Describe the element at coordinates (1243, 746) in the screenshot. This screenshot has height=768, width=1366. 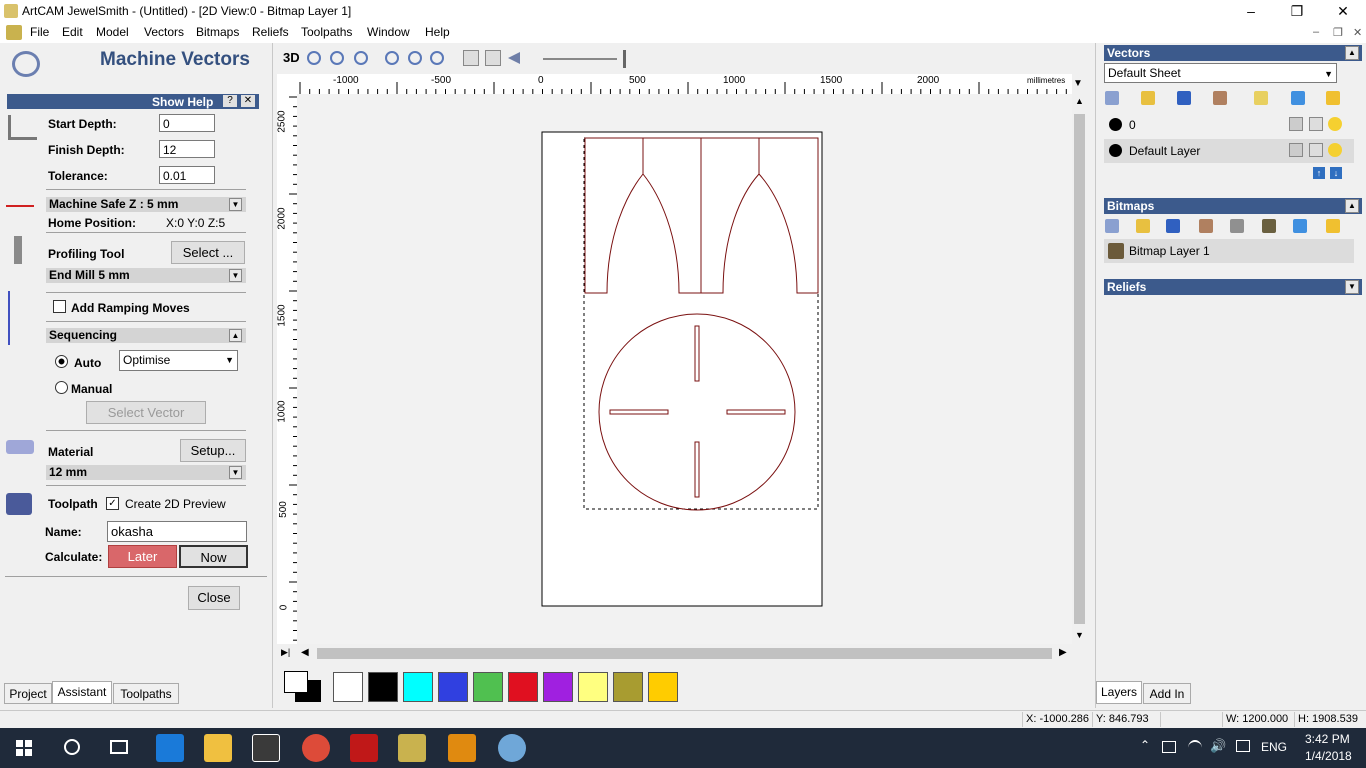
I see `action-center-icon` at that location.